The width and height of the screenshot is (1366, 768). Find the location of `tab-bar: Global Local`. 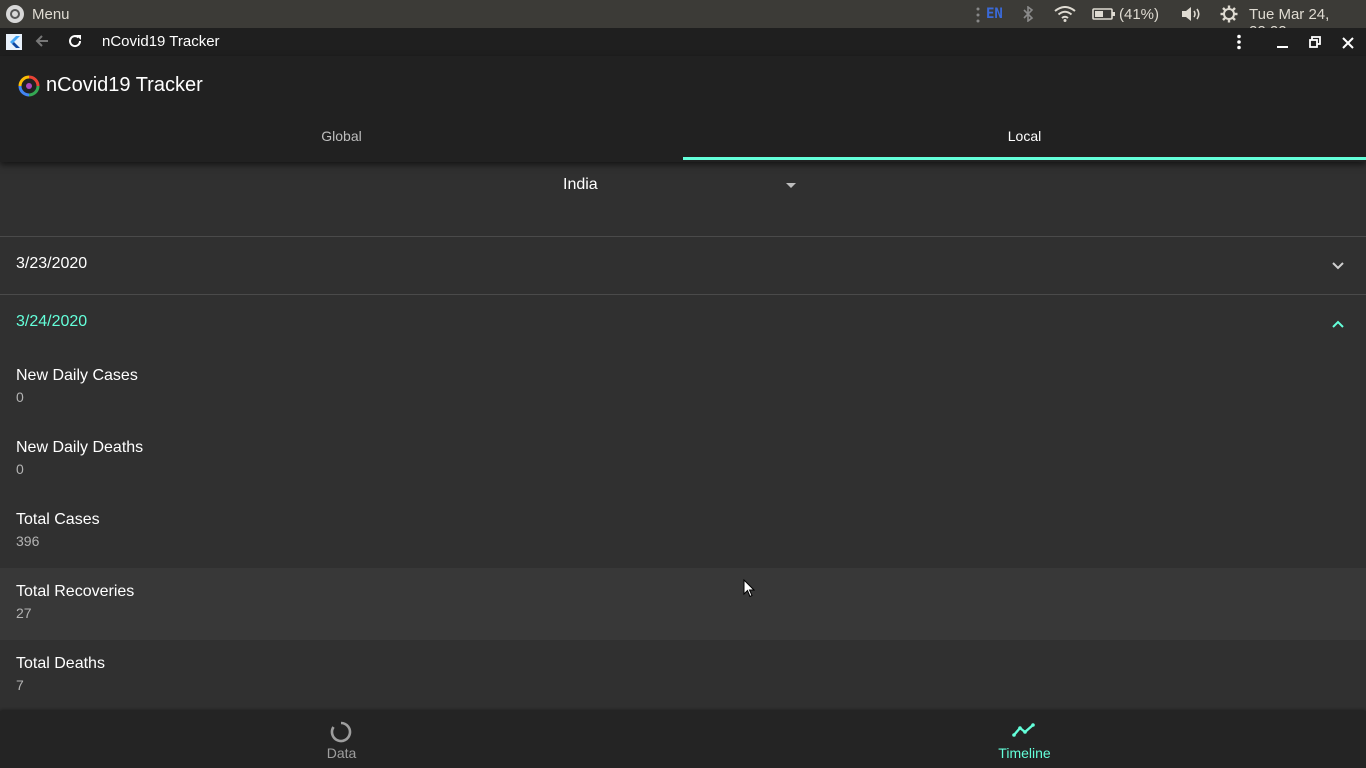

tab-bar: Global Local is located at coordinates (683, 138).